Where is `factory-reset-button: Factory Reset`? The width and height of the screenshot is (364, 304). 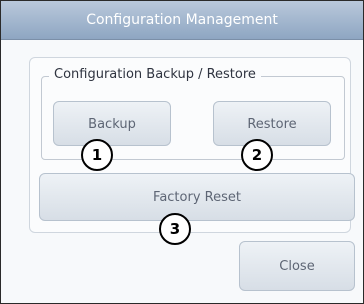
factory-reset-button: Factory Reset is located at coordinates (197, 197).